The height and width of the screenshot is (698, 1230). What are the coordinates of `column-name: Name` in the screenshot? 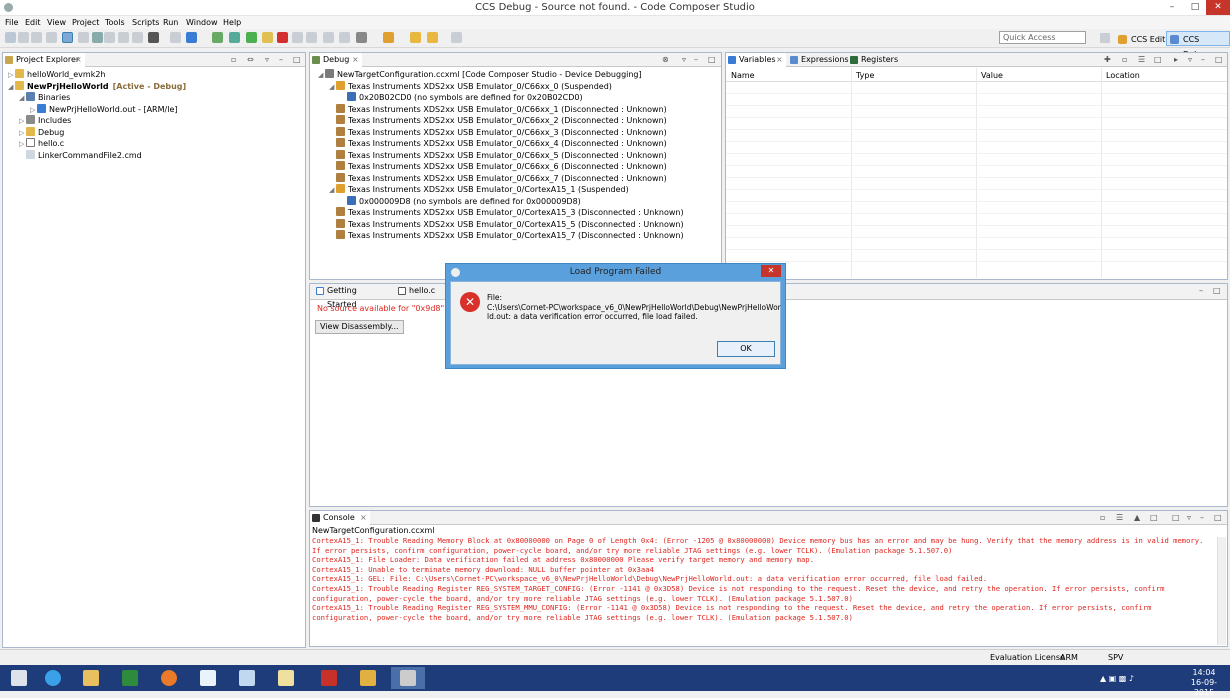 It's located at (743, 75).